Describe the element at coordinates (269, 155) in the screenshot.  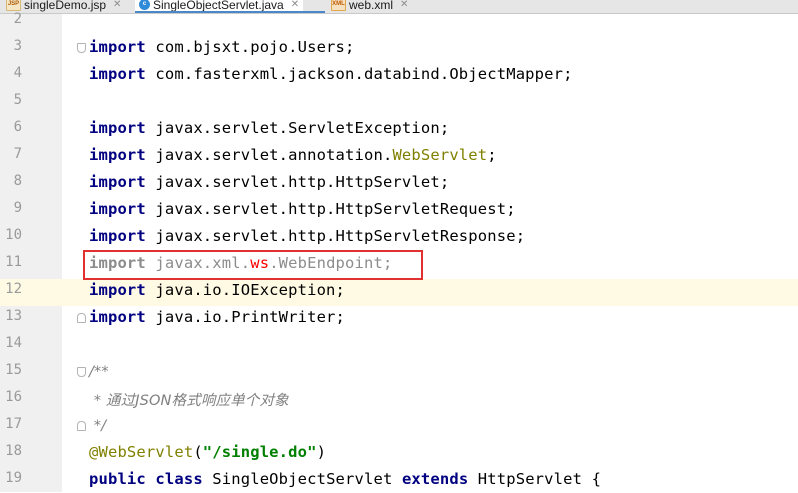
I see `code-token: javax.servlet.annotation.` at that location.